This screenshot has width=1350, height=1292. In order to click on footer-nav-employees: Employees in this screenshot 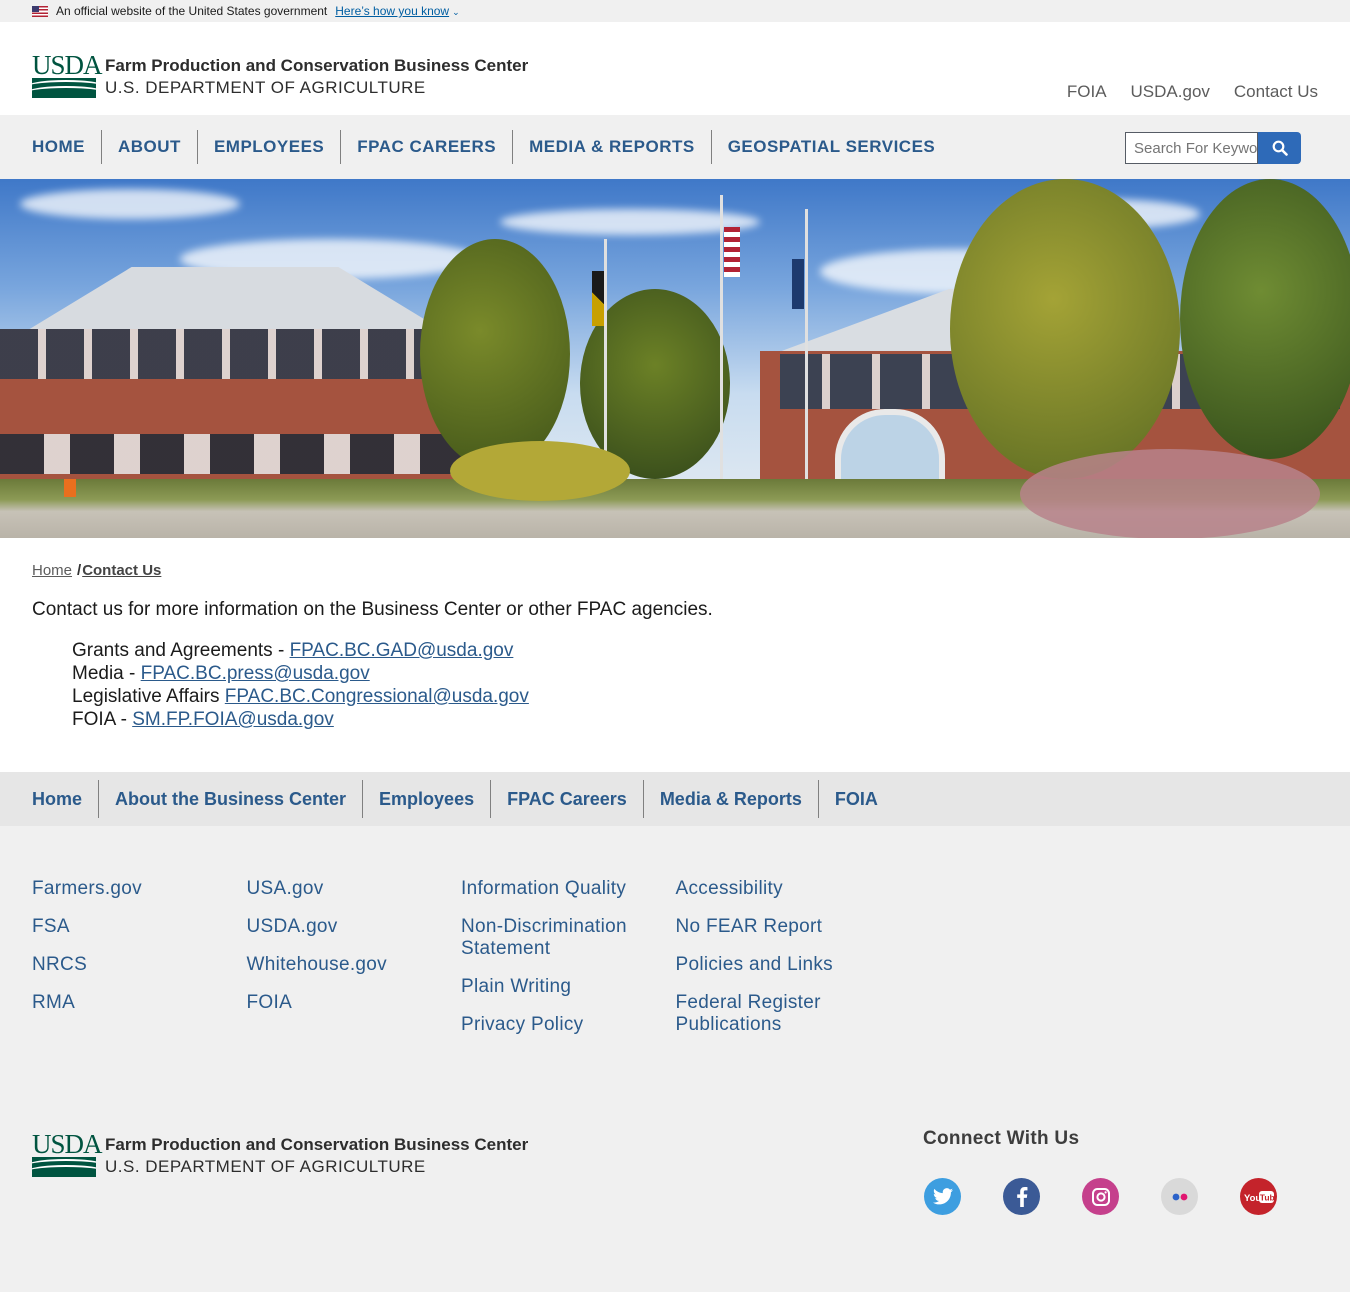, I will do `click(426, 799)`.